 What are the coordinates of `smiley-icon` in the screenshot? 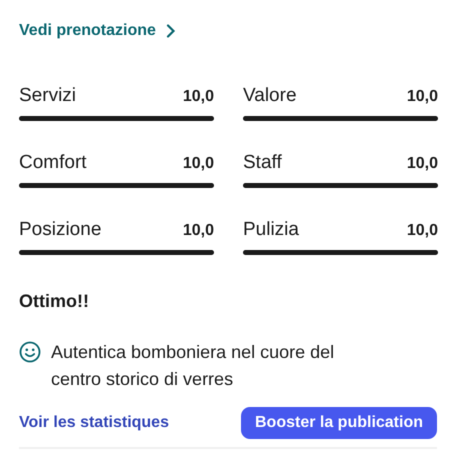 It's located at (30, 352).